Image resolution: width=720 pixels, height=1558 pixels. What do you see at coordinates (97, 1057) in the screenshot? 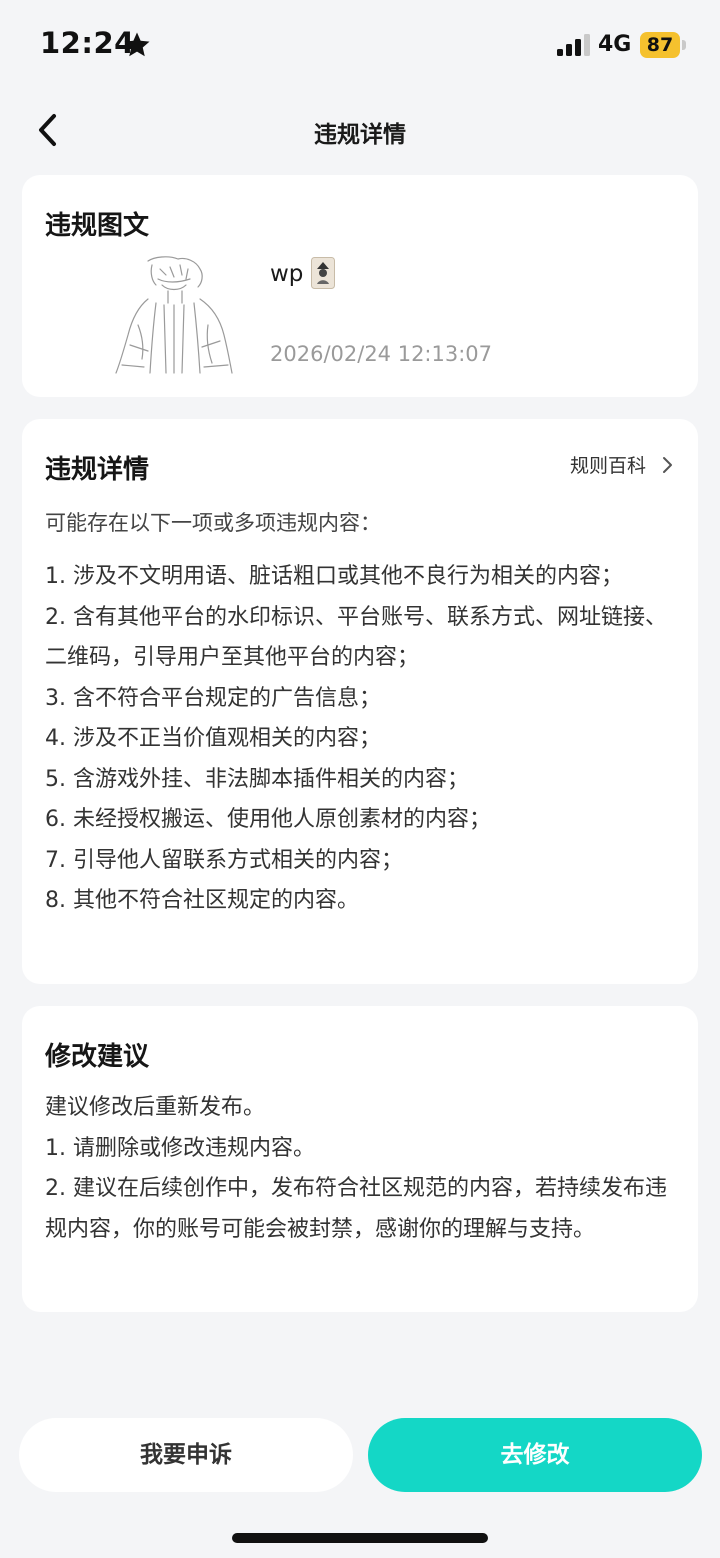
I see `suggestion-title: 修改建议` at bounding box center [97, 1057].